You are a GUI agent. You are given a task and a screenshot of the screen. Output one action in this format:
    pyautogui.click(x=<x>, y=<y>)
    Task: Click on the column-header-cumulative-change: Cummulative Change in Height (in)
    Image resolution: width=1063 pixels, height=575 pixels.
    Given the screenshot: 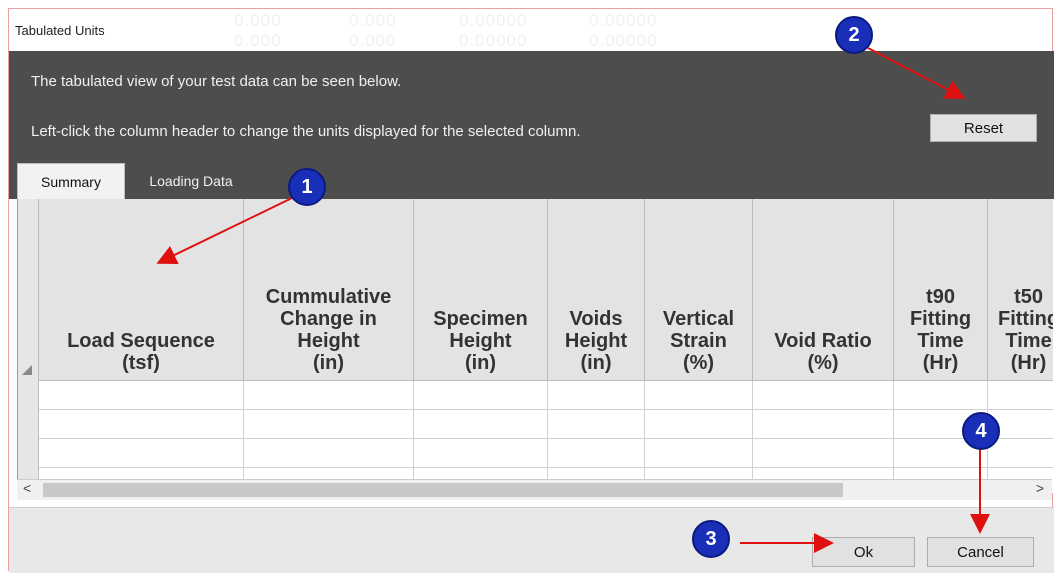 What is the action you would take?
    pyautogui.click(x=329, y=290)
    